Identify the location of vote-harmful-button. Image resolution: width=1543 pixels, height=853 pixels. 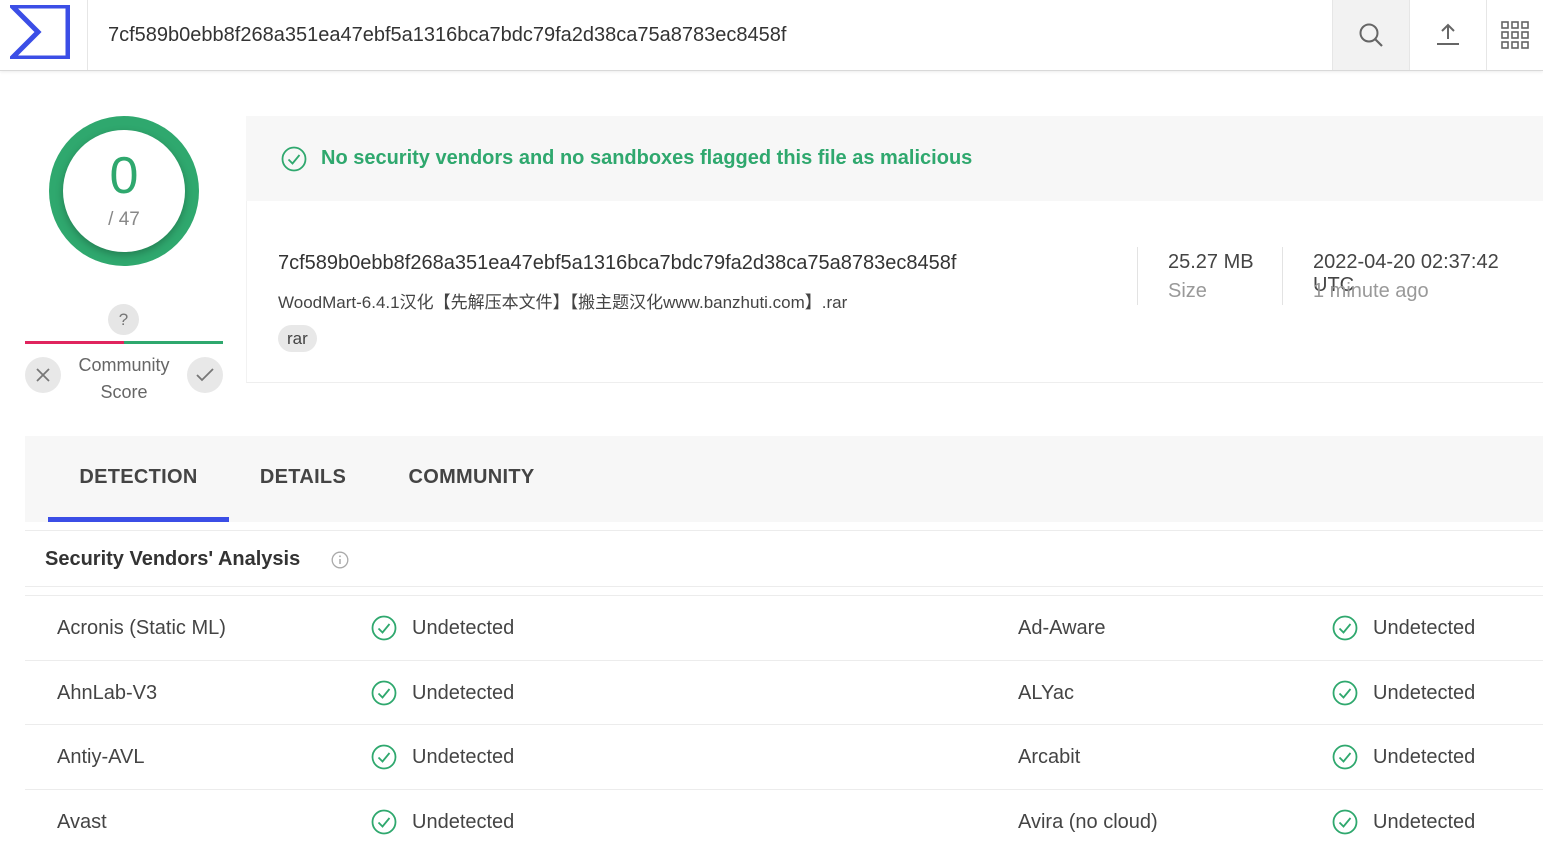
(43, 375).